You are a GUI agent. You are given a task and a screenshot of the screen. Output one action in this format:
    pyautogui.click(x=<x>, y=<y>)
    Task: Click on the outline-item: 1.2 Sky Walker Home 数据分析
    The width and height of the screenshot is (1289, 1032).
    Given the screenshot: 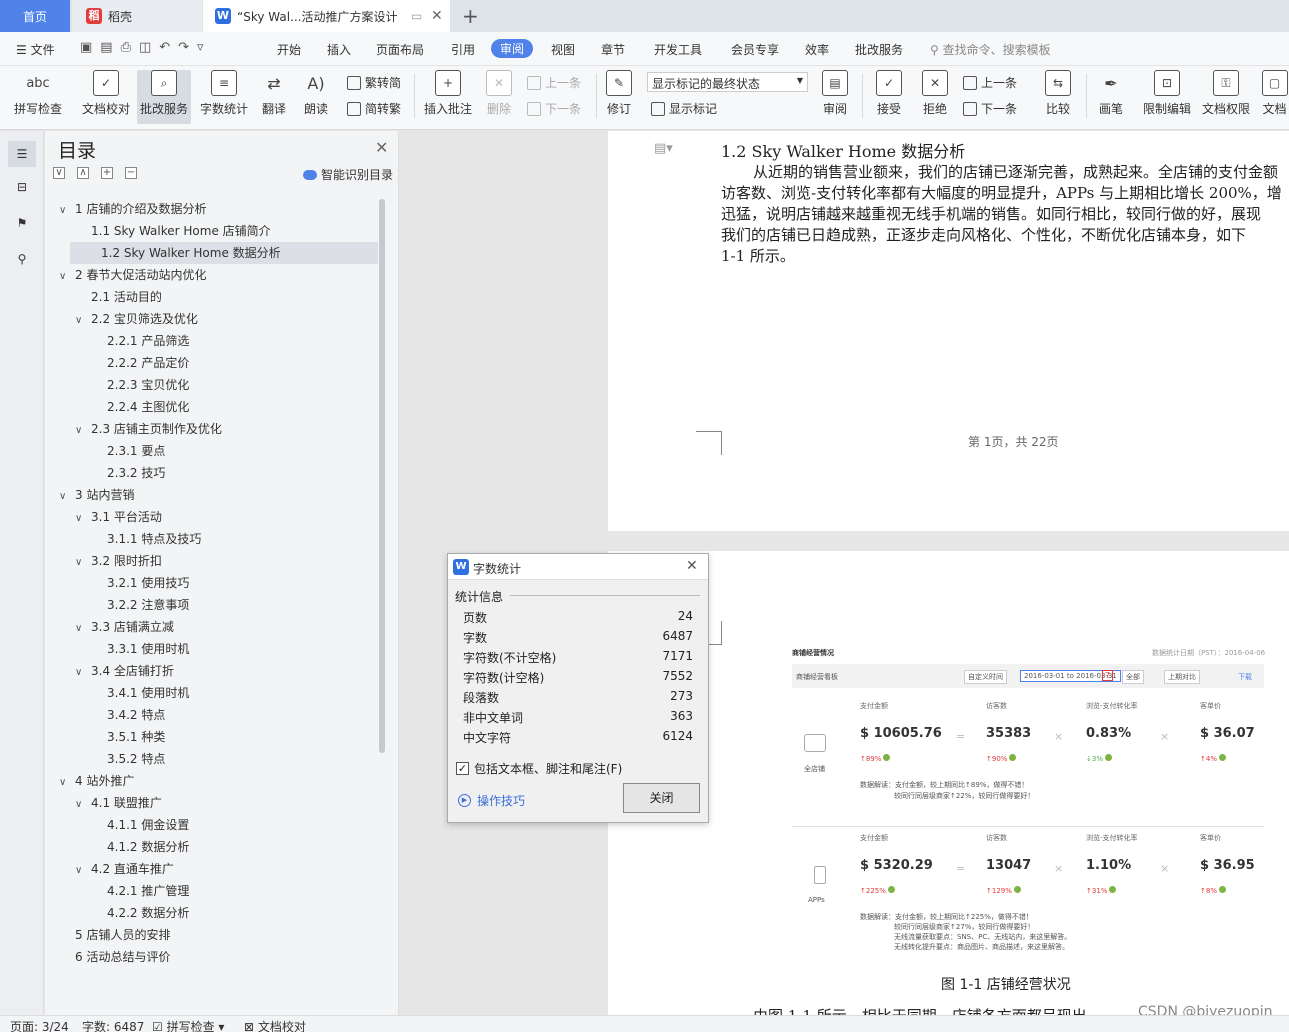 What is the action you would take?
    pyautogui.click(x=224, y=253)
    